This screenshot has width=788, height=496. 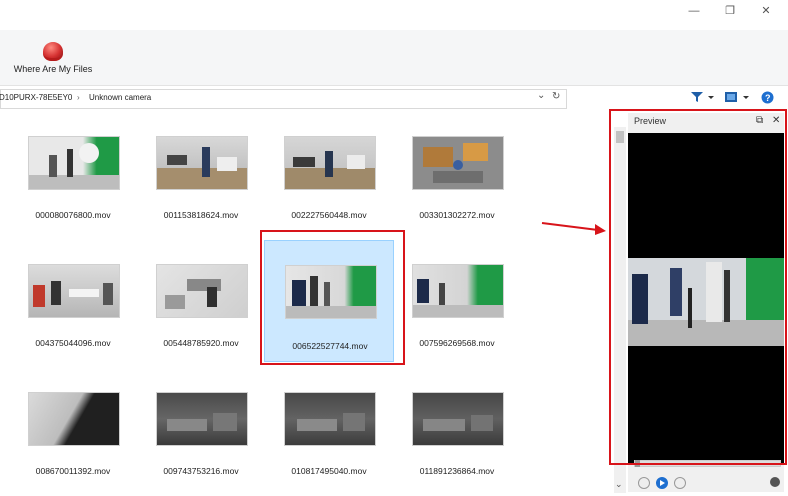 I want to click on close-icon: ✕, so click(x=766, y=11).